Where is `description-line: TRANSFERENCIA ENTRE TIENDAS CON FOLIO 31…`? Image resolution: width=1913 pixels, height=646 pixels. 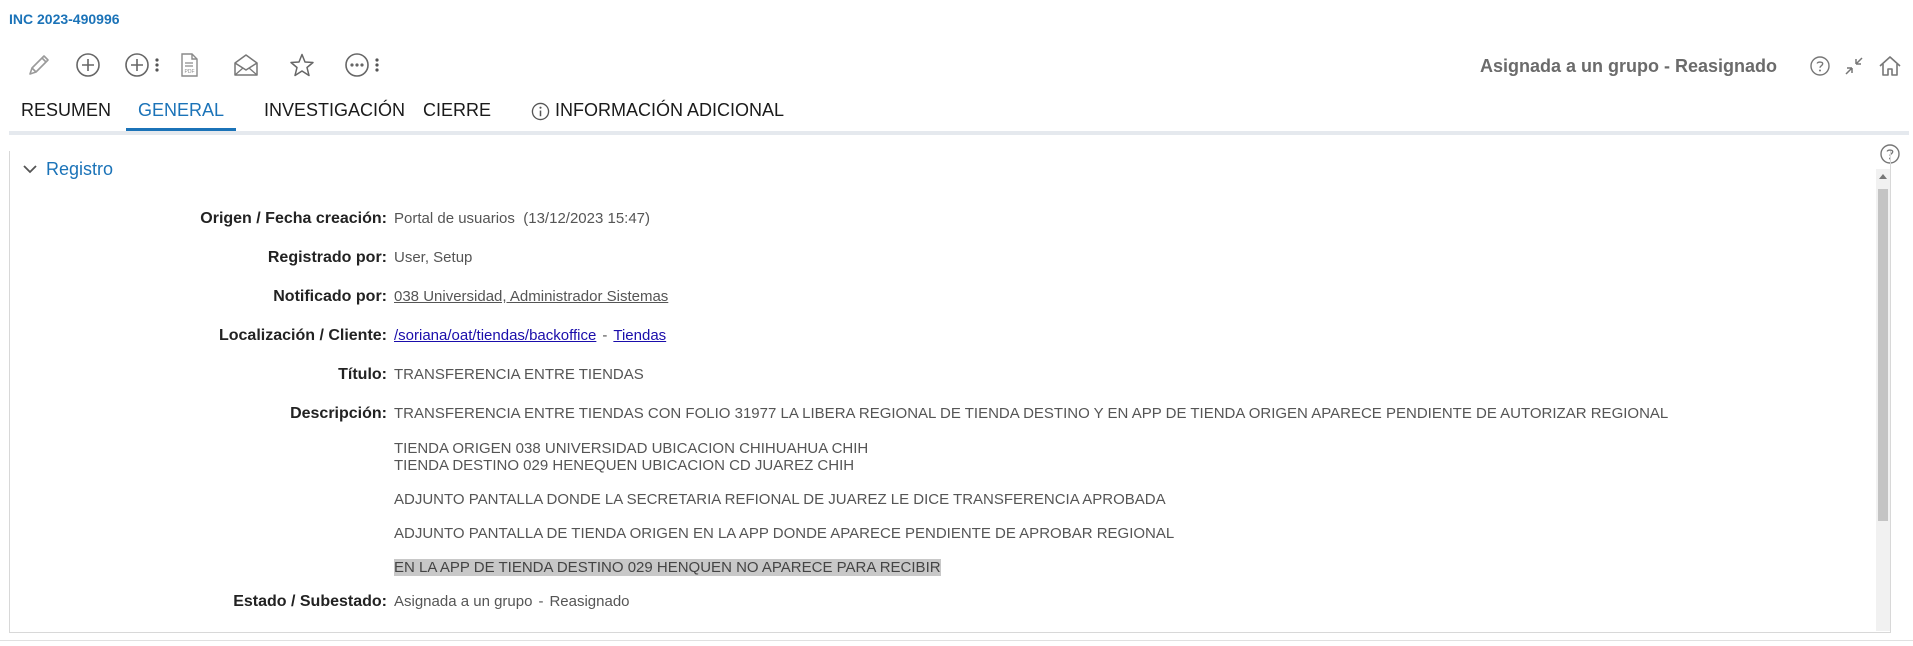 description-line: TRANSFERENCIA ENTRE TIENDAS CON FOLIO 31… is located at coordinates (1031, 413).